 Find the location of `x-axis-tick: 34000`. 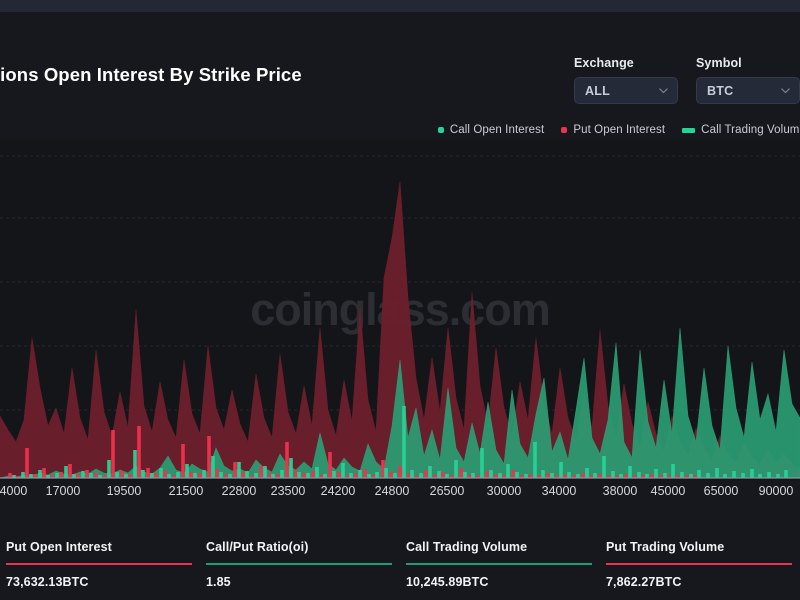

x-axis-tick: 34000 is located at coordinates (559, 491).